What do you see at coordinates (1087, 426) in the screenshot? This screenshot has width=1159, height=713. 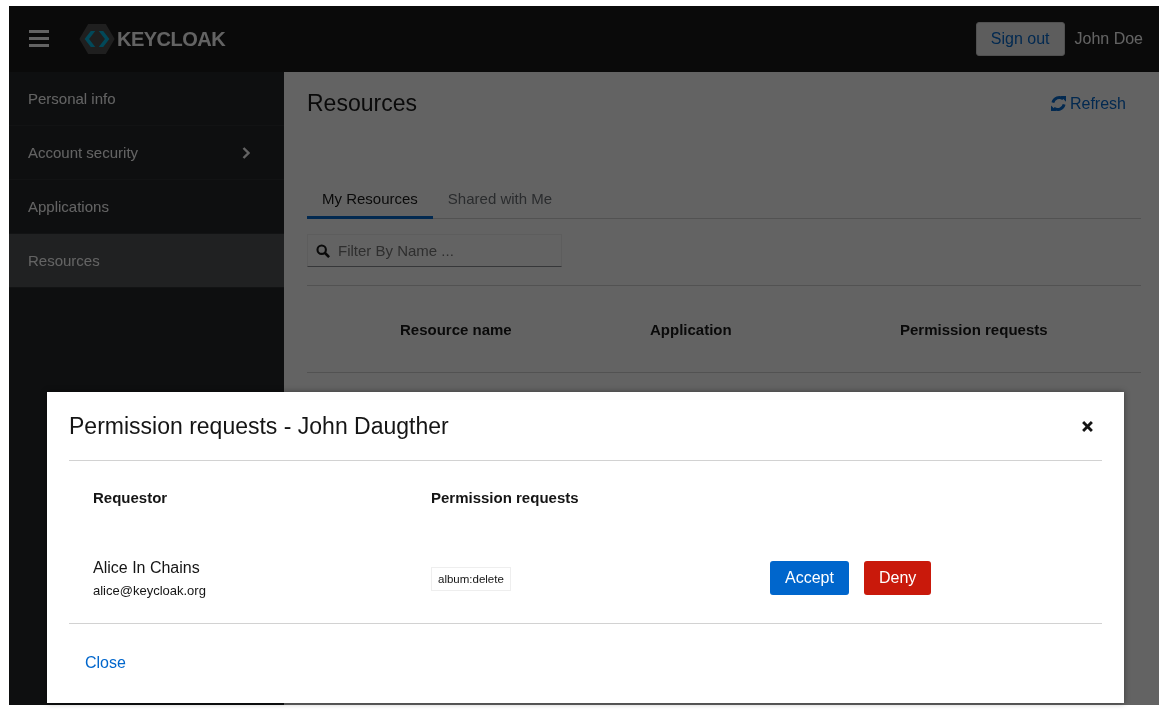 I see `close-icon` at bounding box center [1087, 426].